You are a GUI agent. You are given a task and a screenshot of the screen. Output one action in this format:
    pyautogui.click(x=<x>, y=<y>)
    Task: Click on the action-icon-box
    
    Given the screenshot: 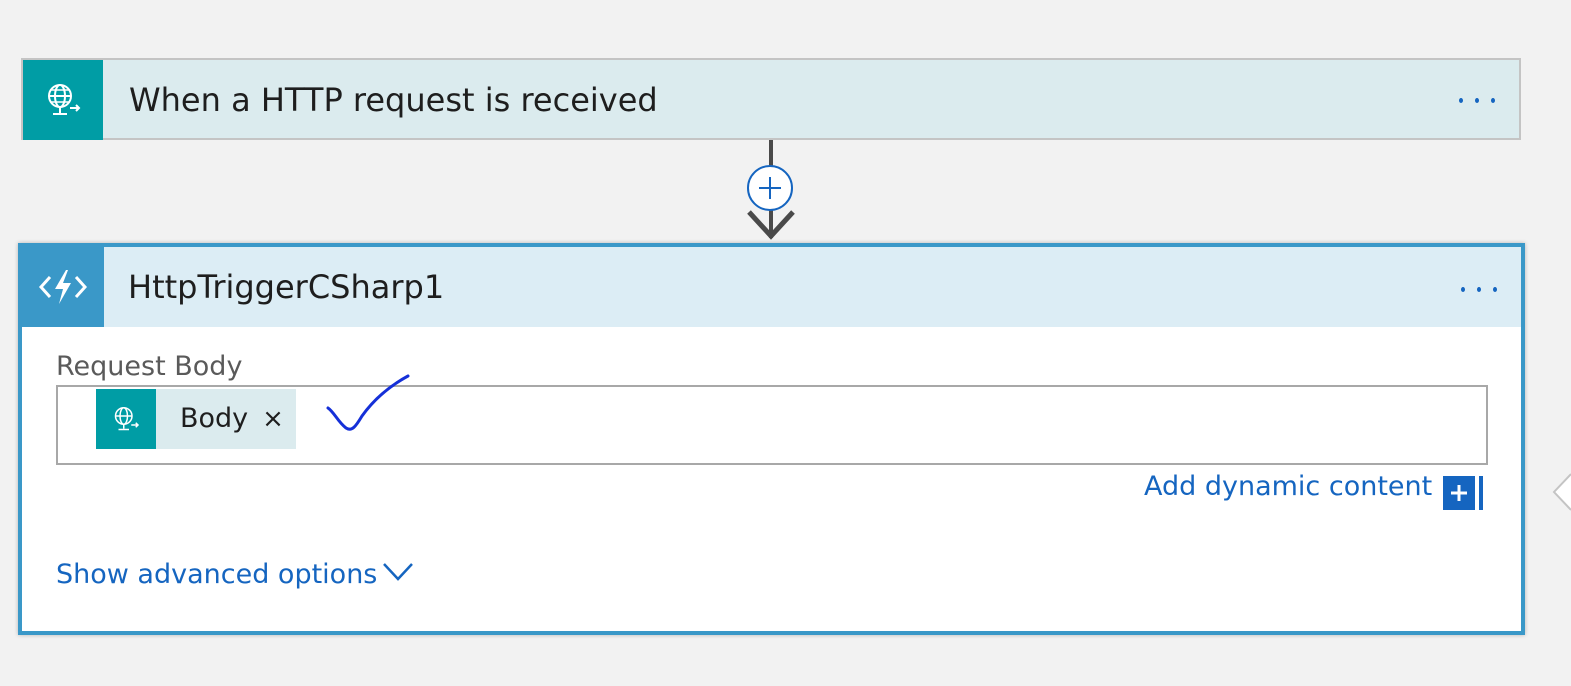 What is the action you would take?
    pyautogui.click(x=63, y=287)
    